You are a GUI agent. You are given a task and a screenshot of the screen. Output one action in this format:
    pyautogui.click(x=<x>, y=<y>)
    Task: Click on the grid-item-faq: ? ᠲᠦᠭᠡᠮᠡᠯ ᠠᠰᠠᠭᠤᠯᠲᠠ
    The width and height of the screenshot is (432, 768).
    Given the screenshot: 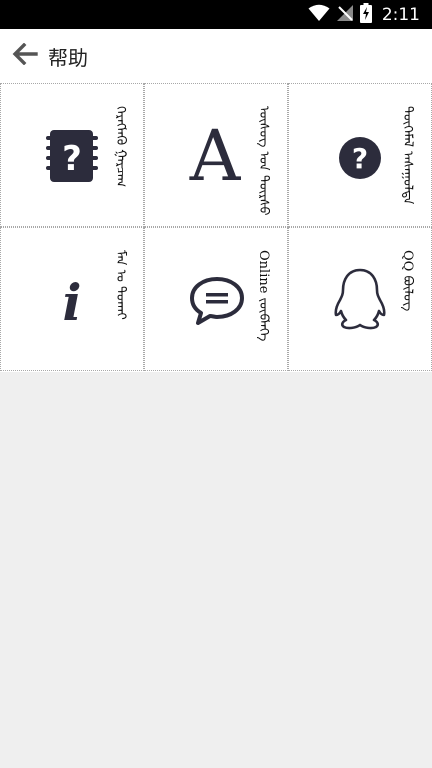 What is the action you would take?
    pyautogui.click(x=360, y=155)
    